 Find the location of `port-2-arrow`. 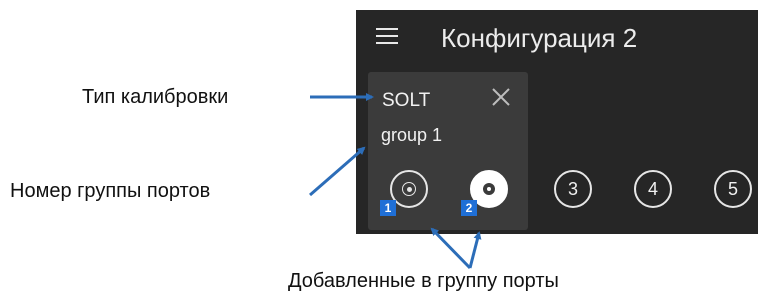

port-2-arrow is located at coordinates (475, 250).